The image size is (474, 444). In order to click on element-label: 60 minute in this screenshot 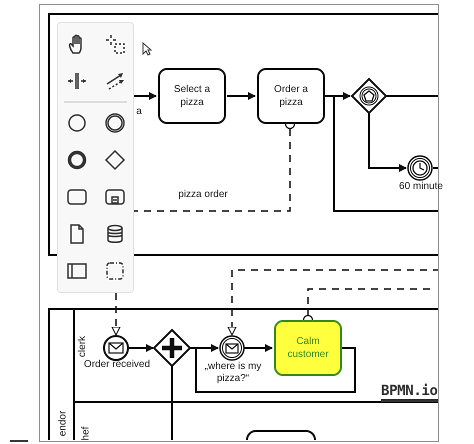, I will do `click(421, 187)`.